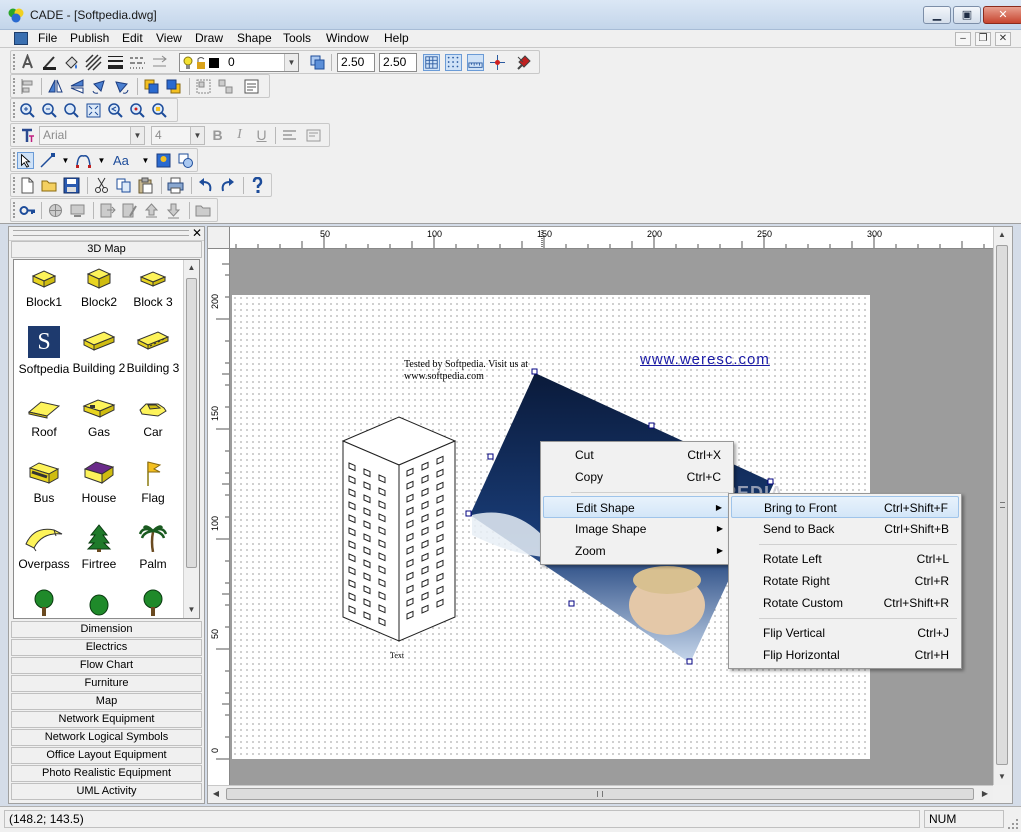  Describe the element at coordinates (937, 15) in the screenshot. I see `minimize-window-button: ▁` at that location.